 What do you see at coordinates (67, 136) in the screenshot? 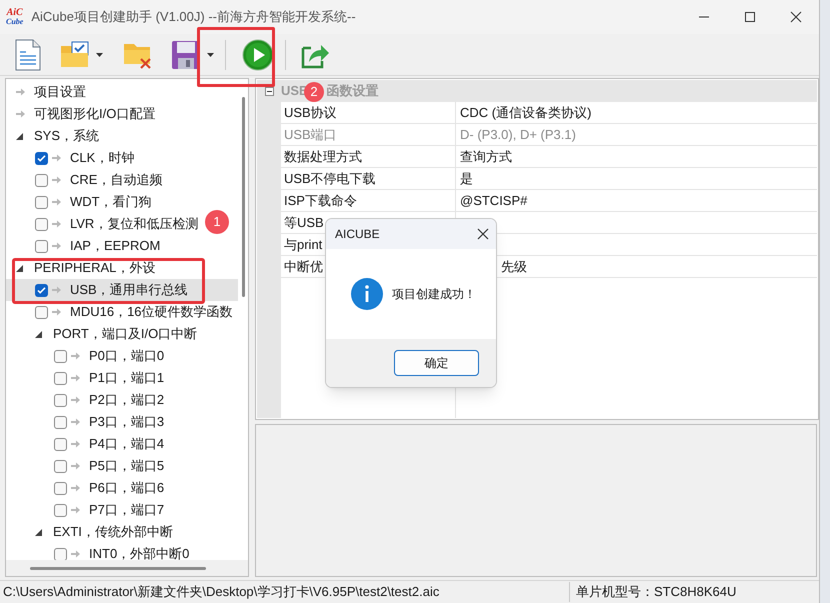
I see `tree-group-label: SYS，系统` at bounding box center [67, 136].